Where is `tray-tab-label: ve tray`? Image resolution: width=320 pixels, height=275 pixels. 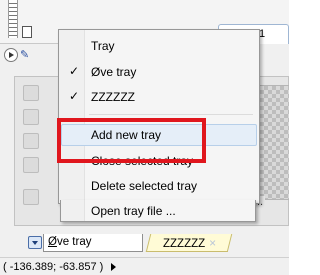
tray-tab-label: ve tray is located at coordinates (74, 242).